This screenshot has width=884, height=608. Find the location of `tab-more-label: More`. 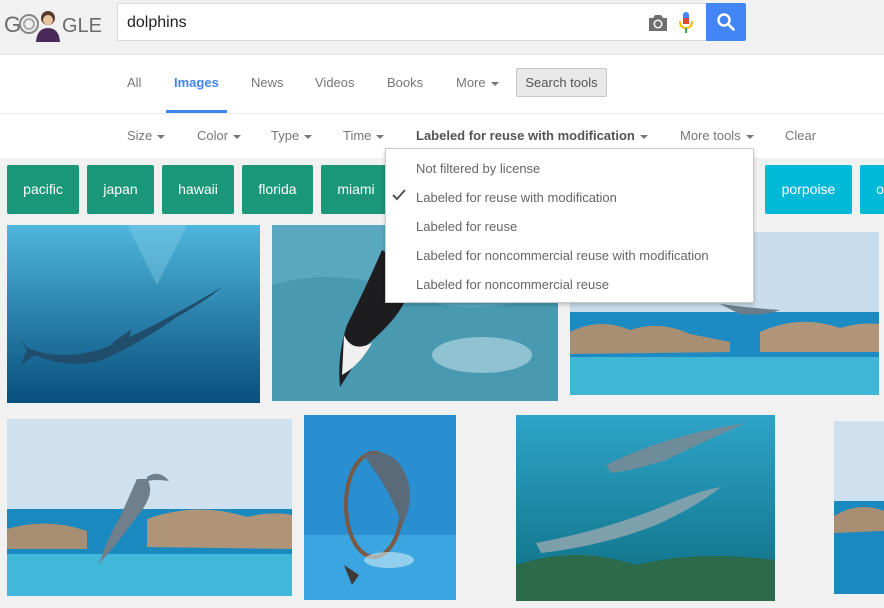

tab-more-label: More is located at coordinates (471, 82).